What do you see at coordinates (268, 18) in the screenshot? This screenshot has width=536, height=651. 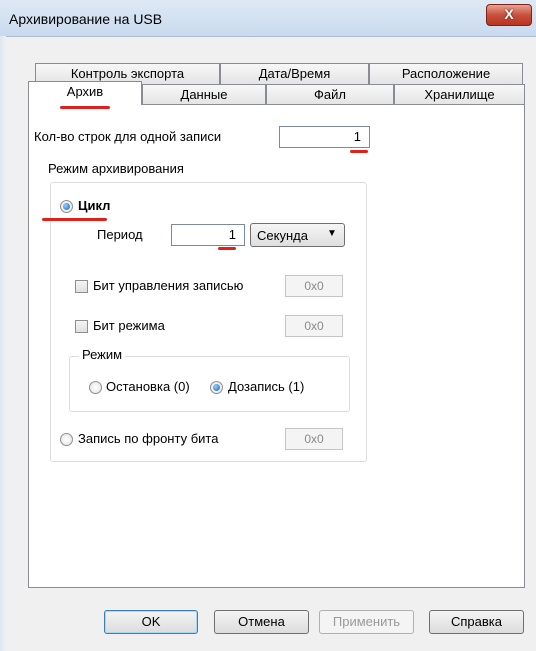 I see `title-bar: Архивирование на USB X` at bounding box center [268, 18].